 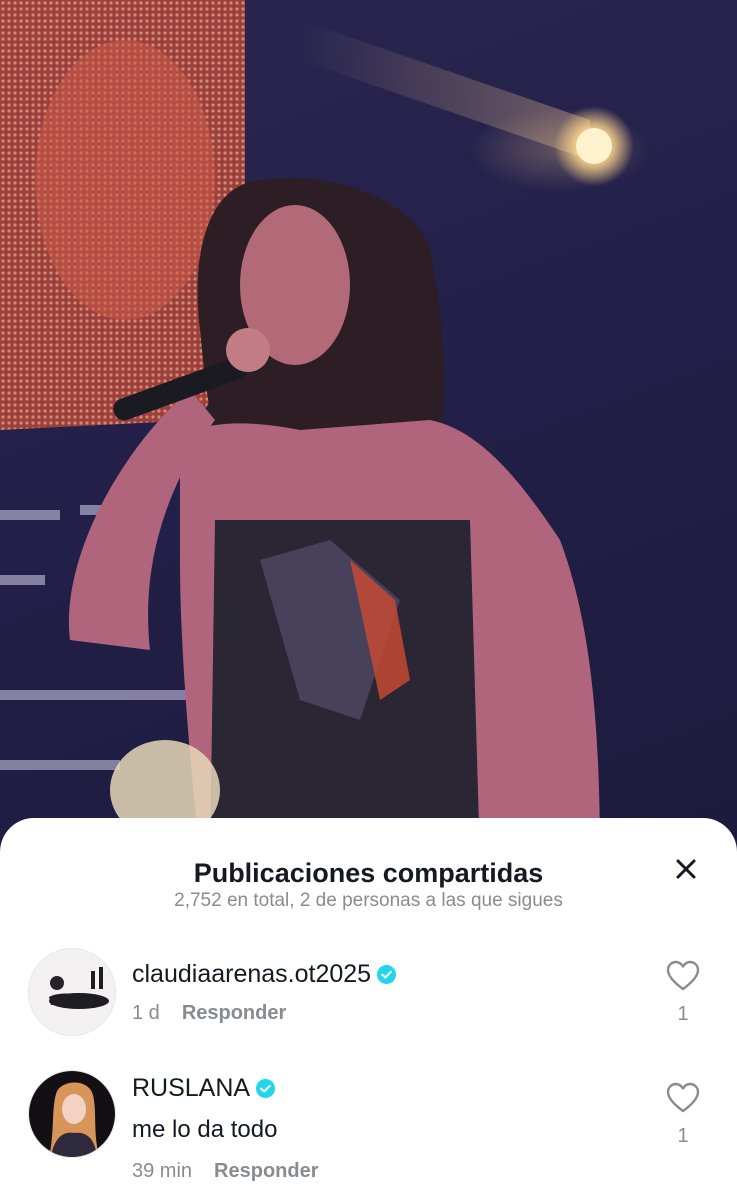 What do you see at coordinates (162, 1171) in the screenshot?
I see `comment-time: 39 min` at bounding box center [162, 1171].